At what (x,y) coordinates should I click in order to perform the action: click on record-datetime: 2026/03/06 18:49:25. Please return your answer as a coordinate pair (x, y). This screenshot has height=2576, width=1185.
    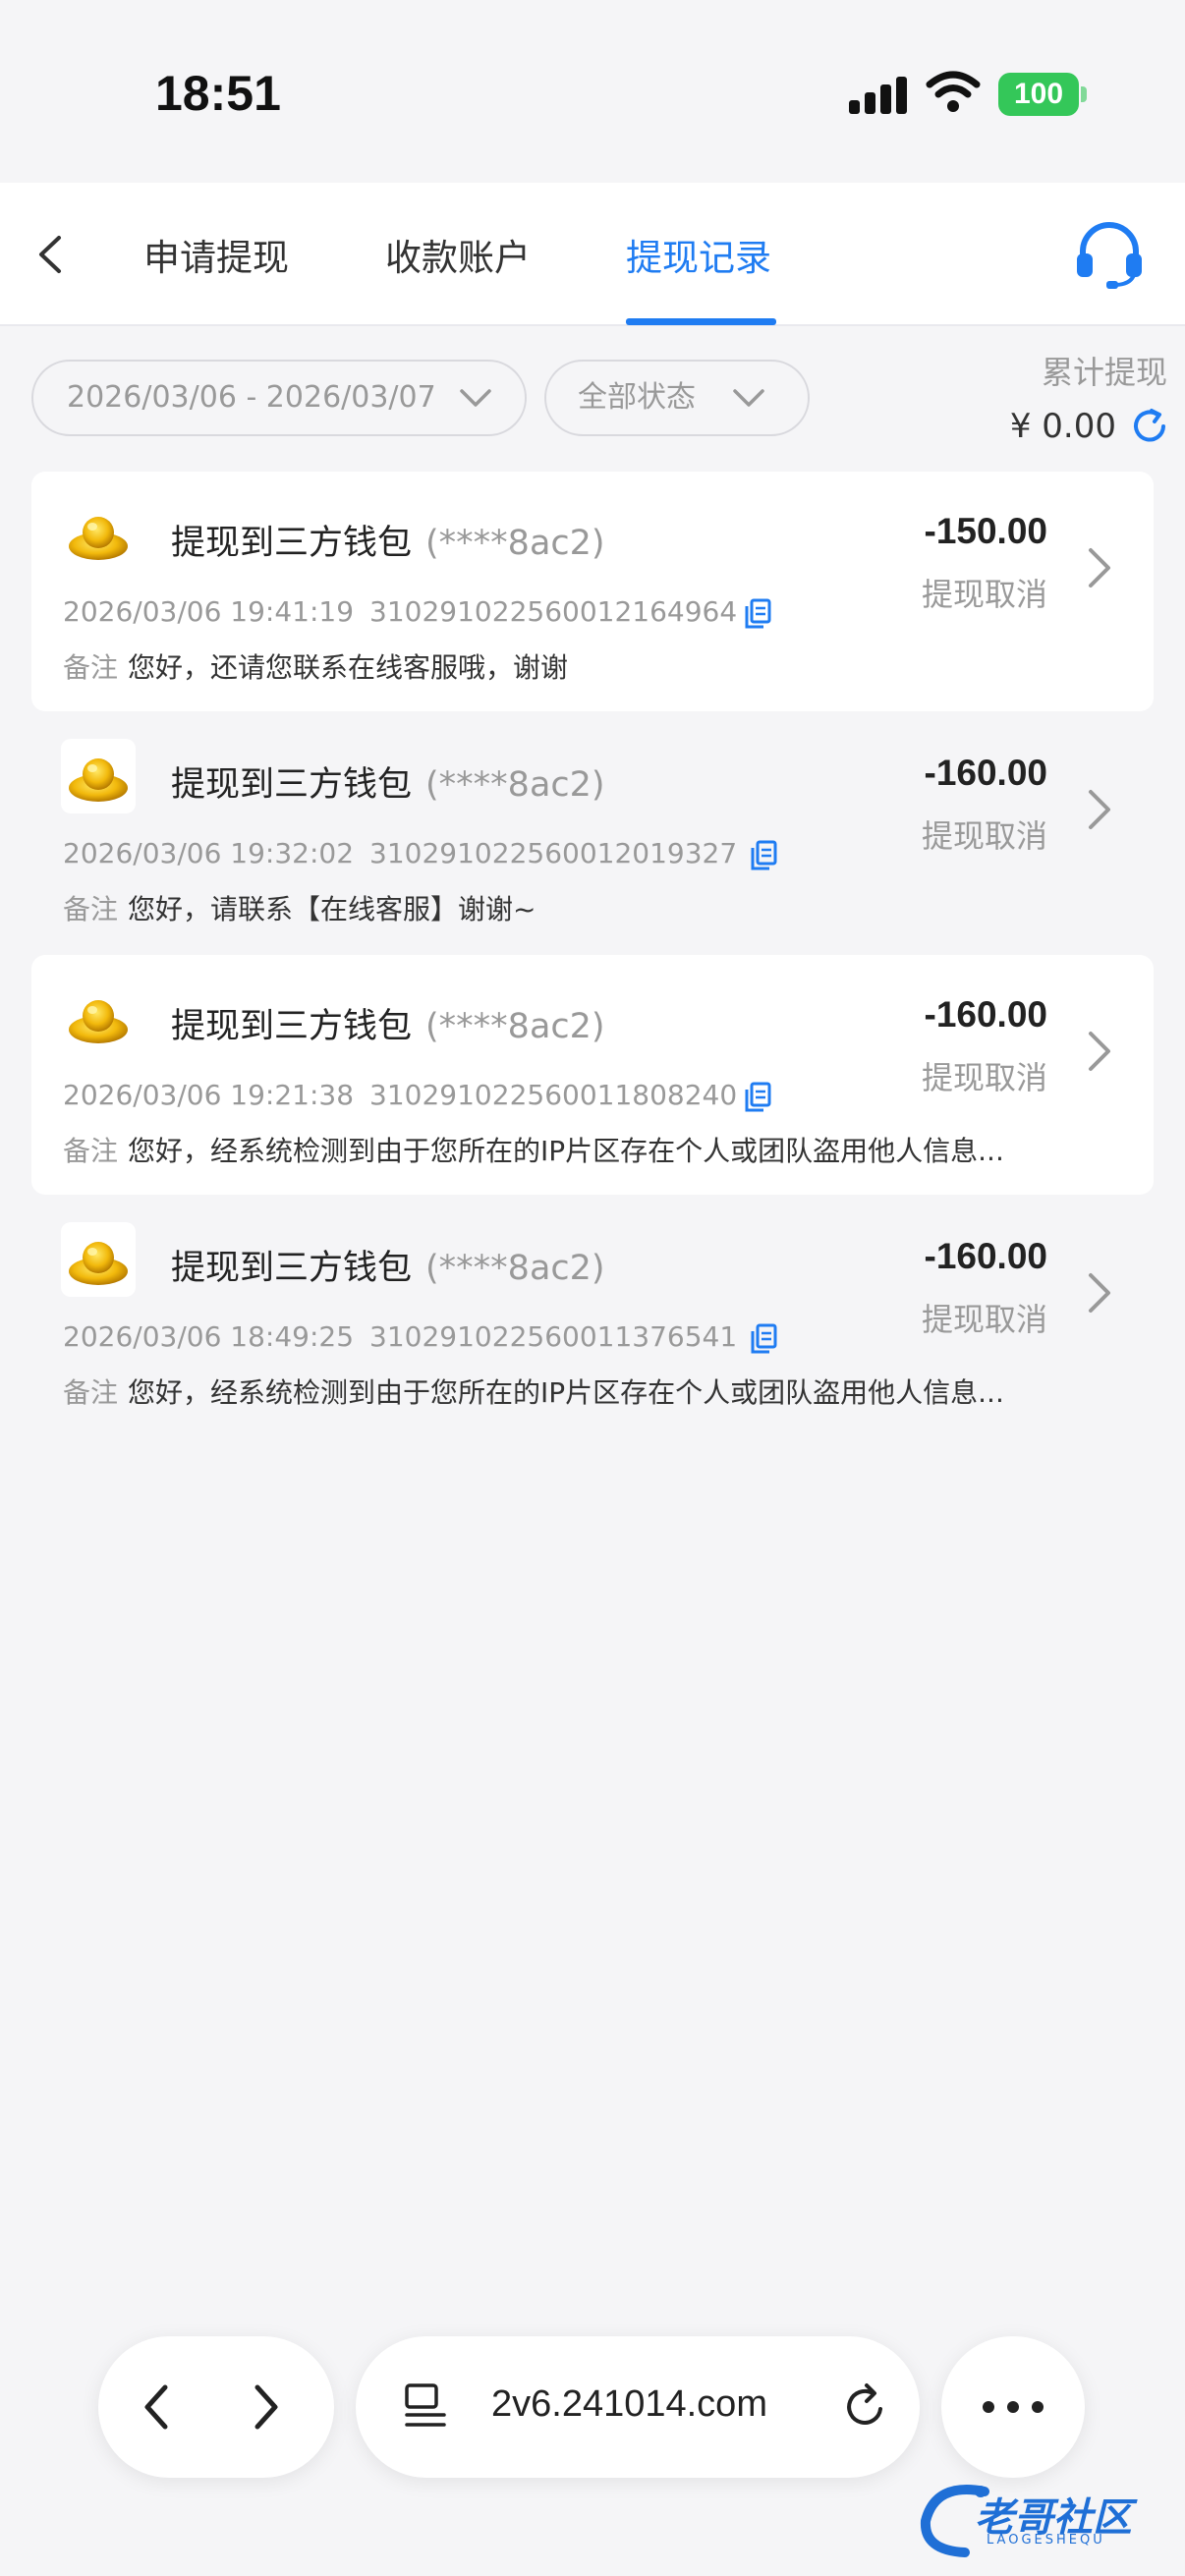
    Looking at the image, I should click on (209, 1336).